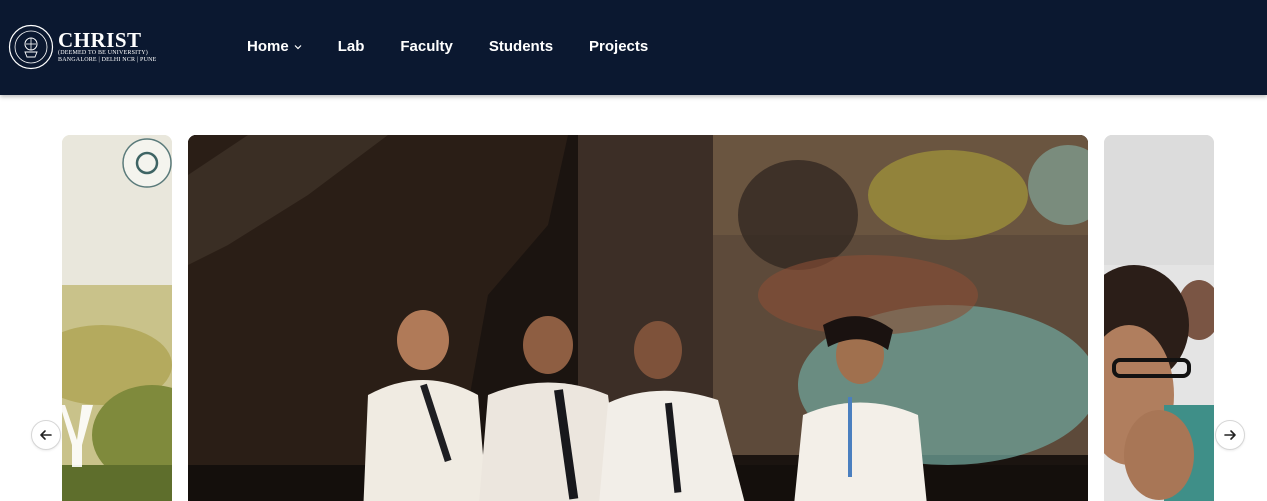 The height and width of the screenshot is (501, 1267). I want to click on carousel-next-button, so click(1230, 435).